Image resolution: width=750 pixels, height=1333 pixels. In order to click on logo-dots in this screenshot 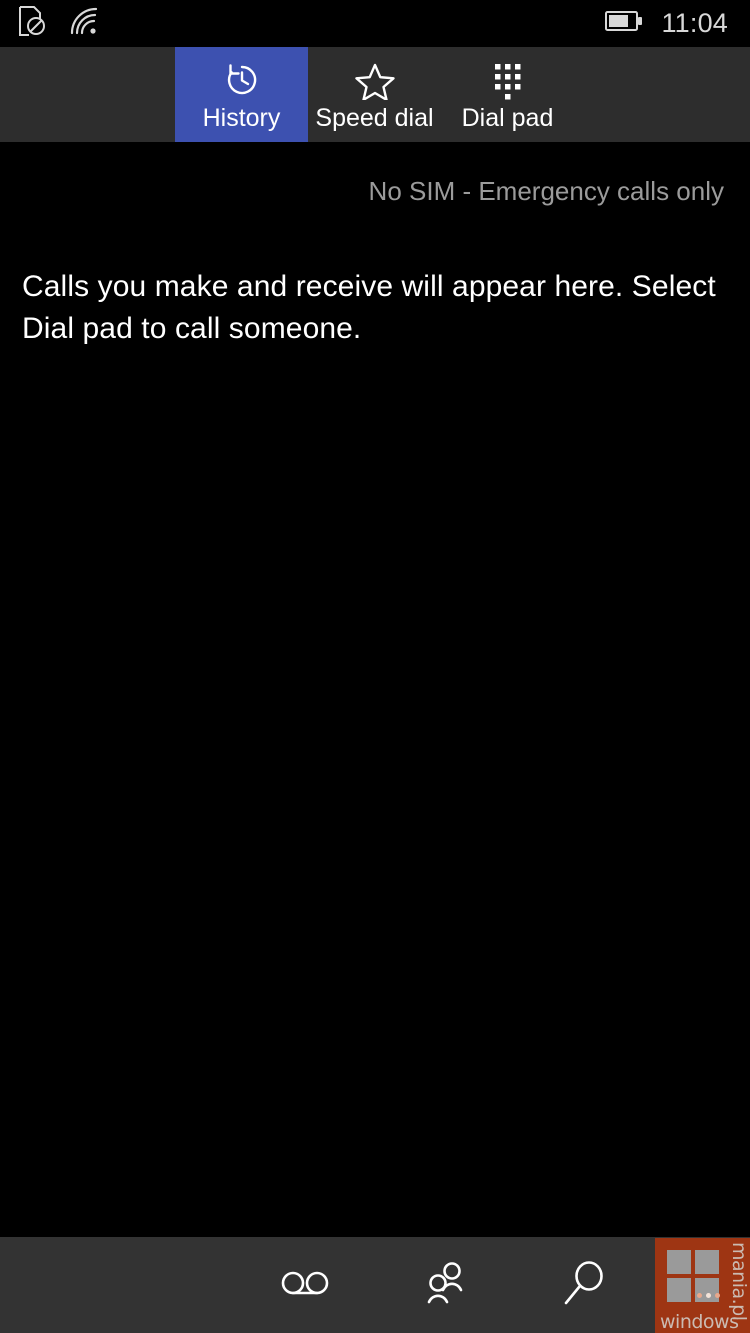, I will do `click(709, 1295)`.